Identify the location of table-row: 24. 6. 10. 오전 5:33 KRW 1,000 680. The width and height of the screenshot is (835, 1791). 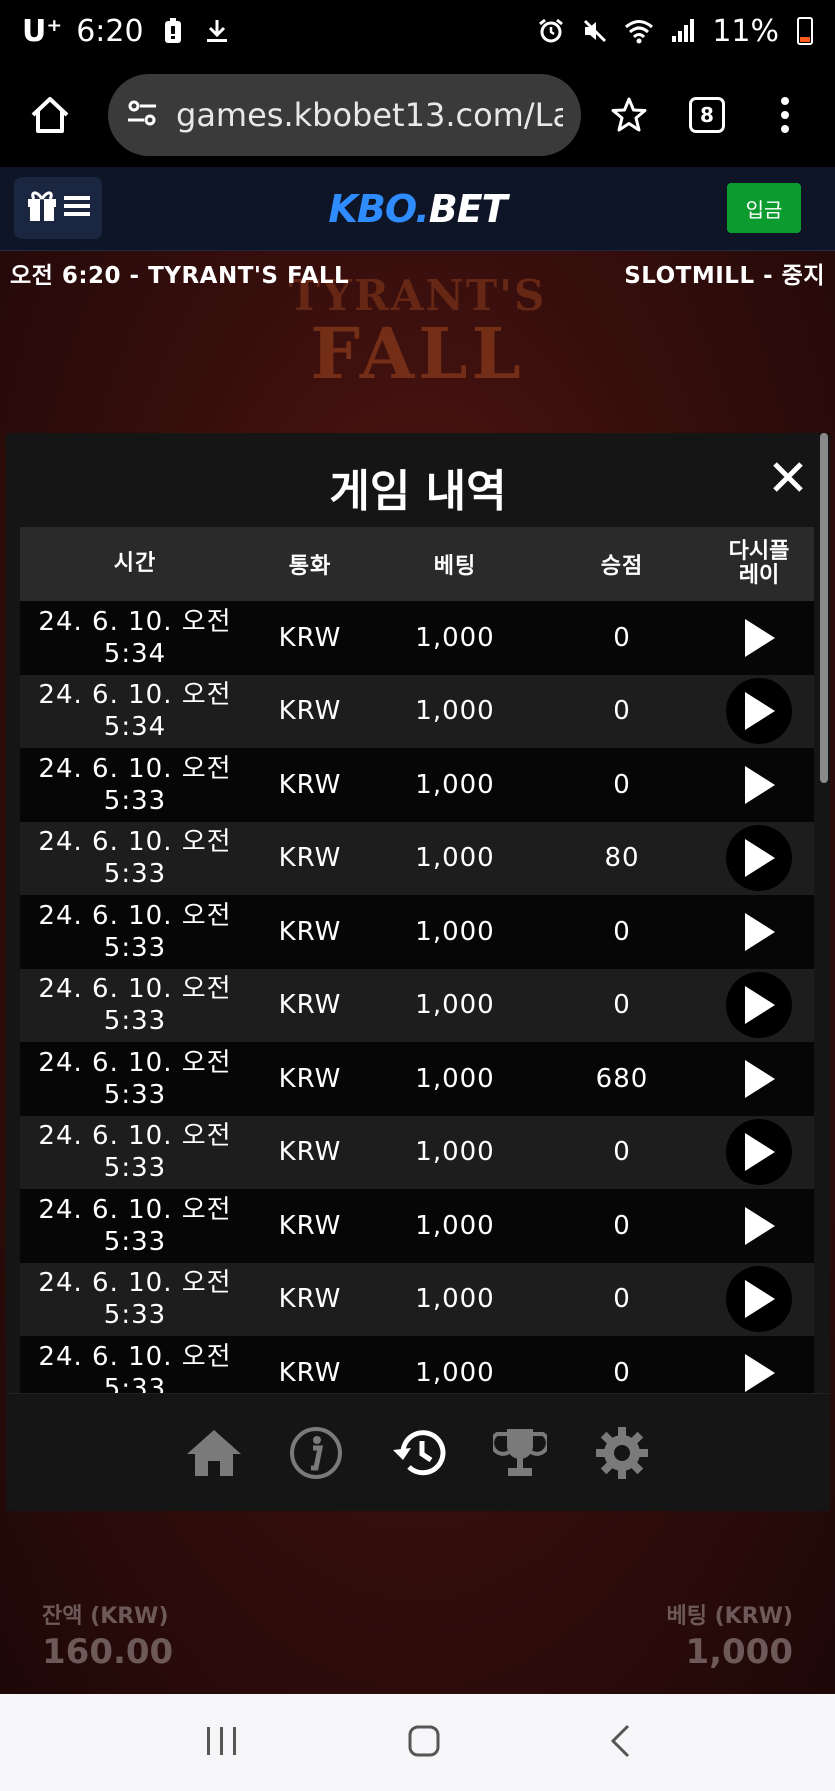
(417, 1079).